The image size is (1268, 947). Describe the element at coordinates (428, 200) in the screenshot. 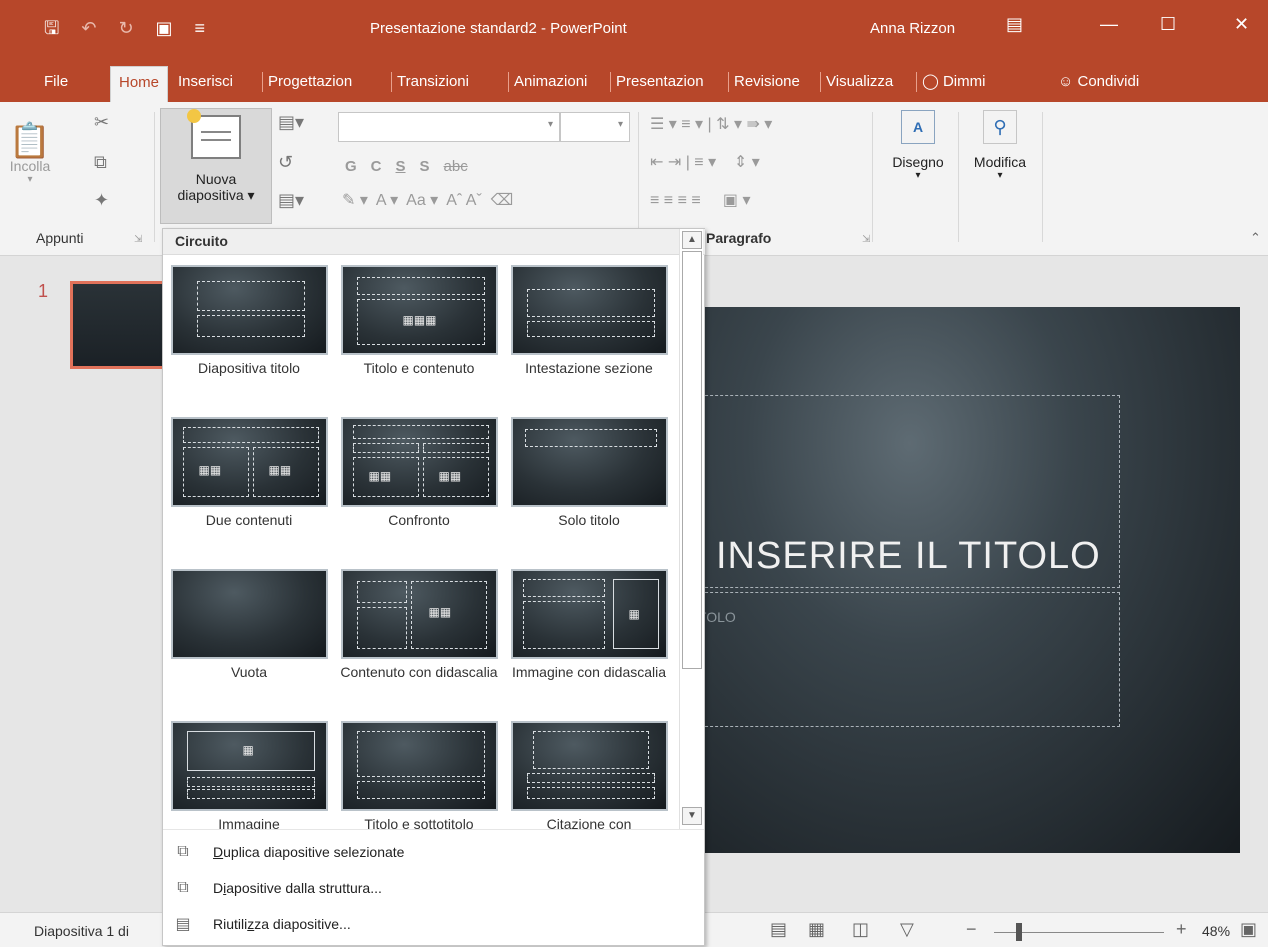

I see `font-color-row: ✎ ▾ A ▾ Aa ▾ Aˆ Aˇ ⌫` at that location.